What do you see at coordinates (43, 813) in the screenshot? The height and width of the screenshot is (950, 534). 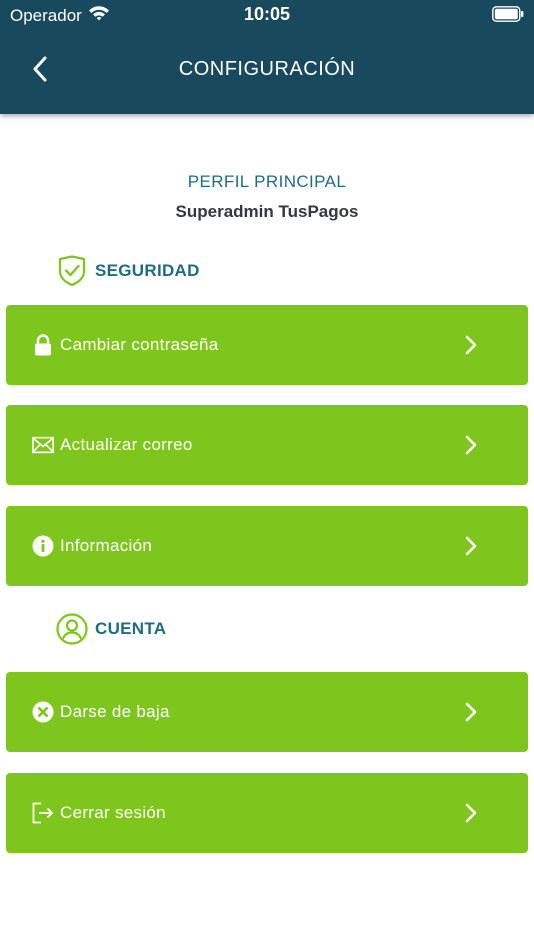 I see `logout-icon` at bounding box center [43, 813].